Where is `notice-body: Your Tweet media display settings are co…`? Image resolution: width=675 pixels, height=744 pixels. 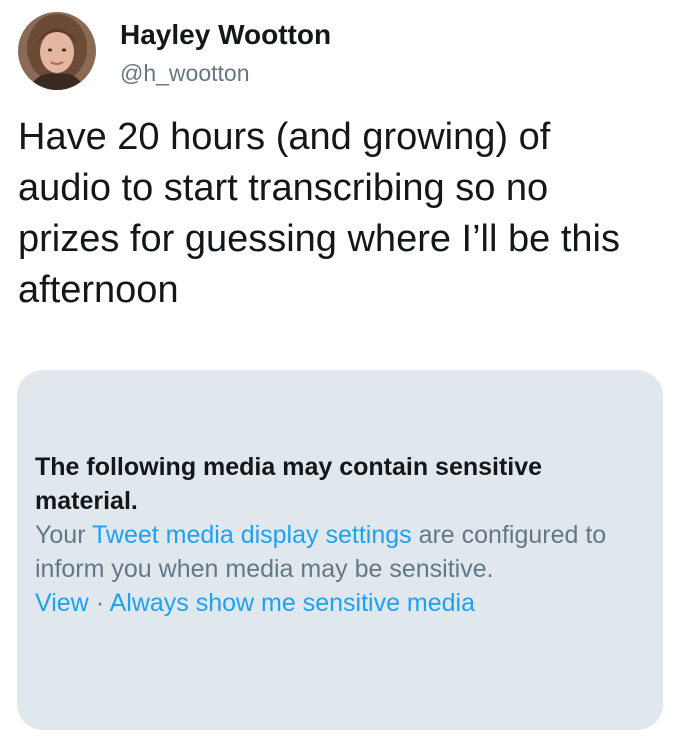
notice-body: Your Tweet media display settings are co… is located at coordinates (335, 552).